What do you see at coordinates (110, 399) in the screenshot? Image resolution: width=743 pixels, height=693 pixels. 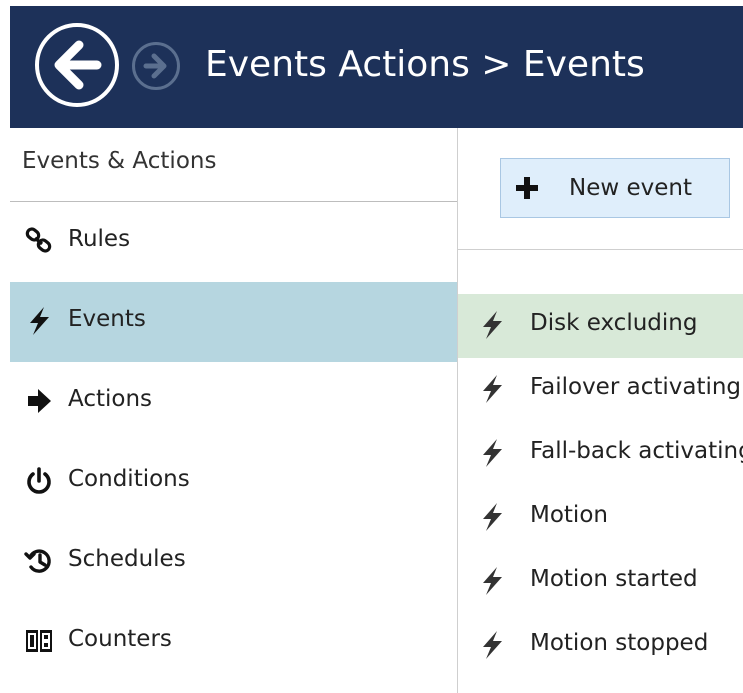 I see `sidebar-item-label: Actions` at bounding box center [110, 399].